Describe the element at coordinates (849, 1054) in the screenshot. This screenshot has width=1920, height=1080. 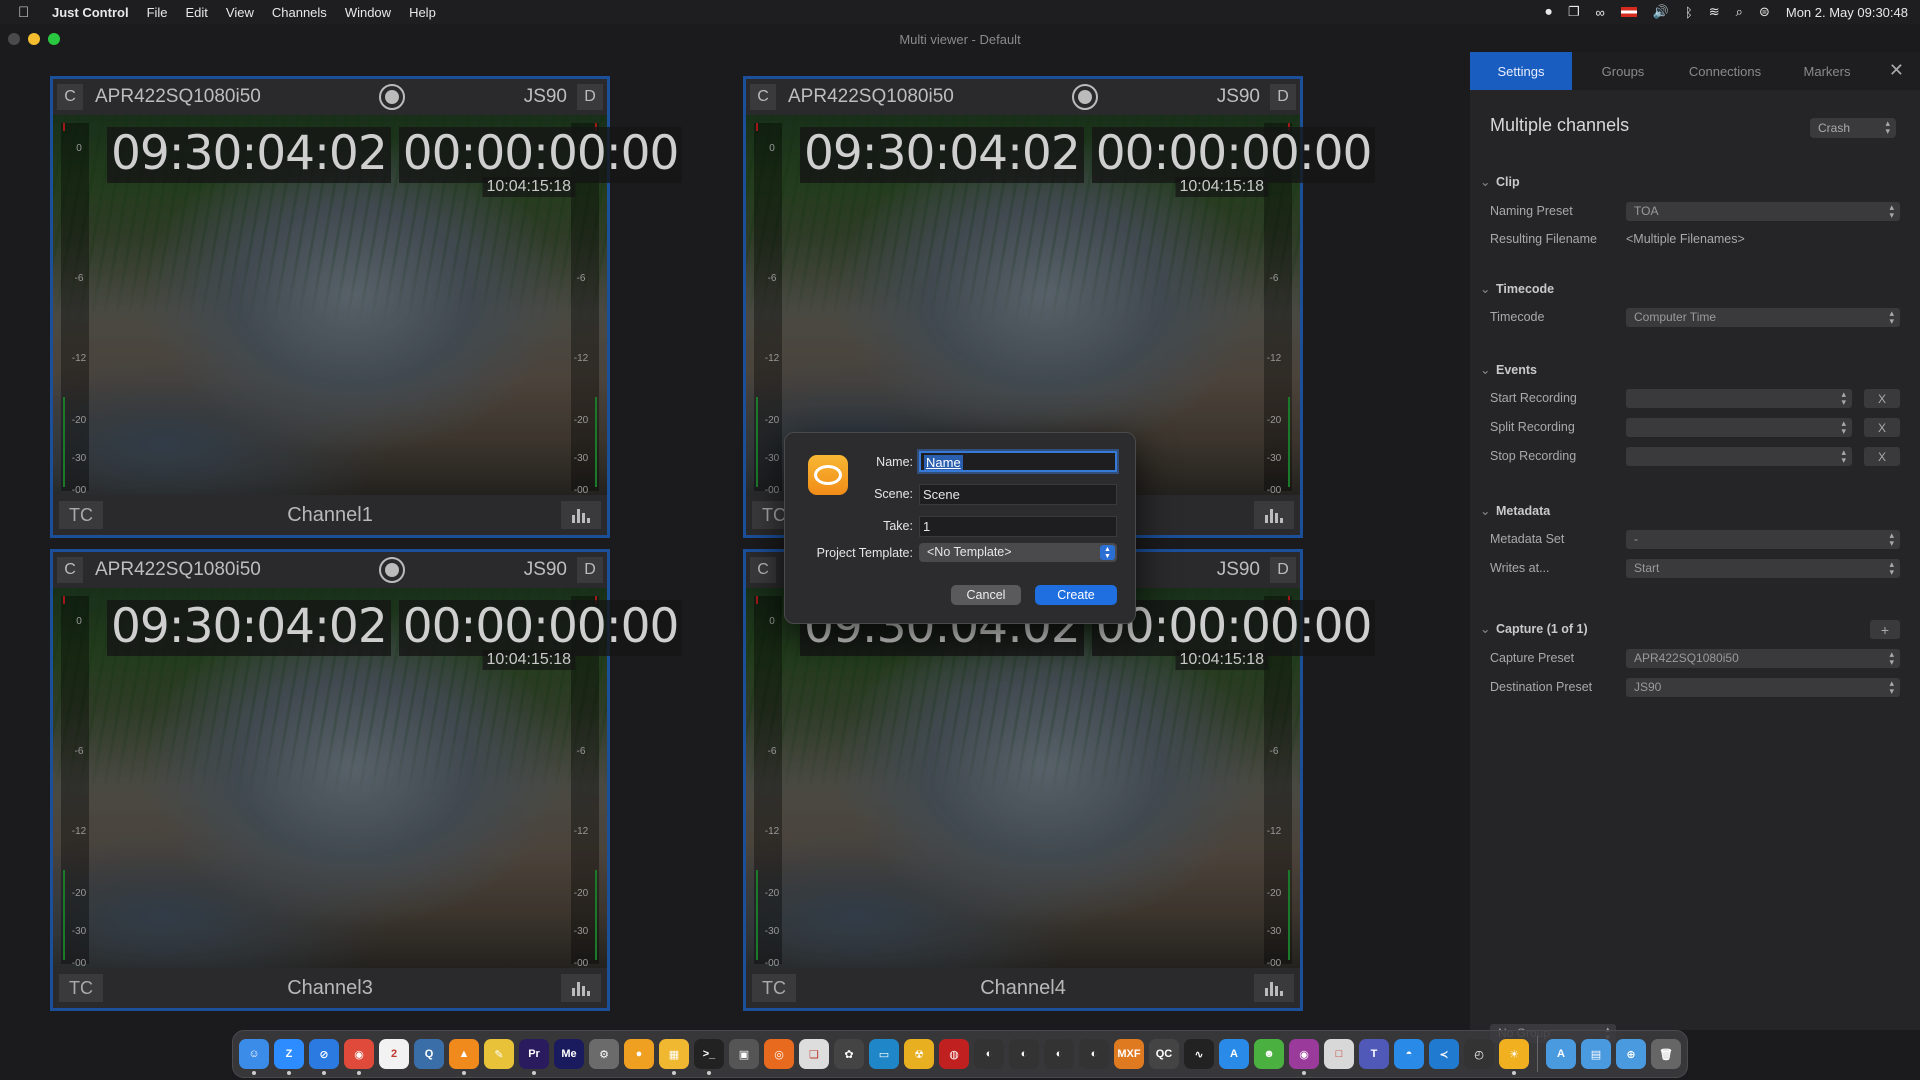
I see `dock-davinci-icon: ✿` at that location.